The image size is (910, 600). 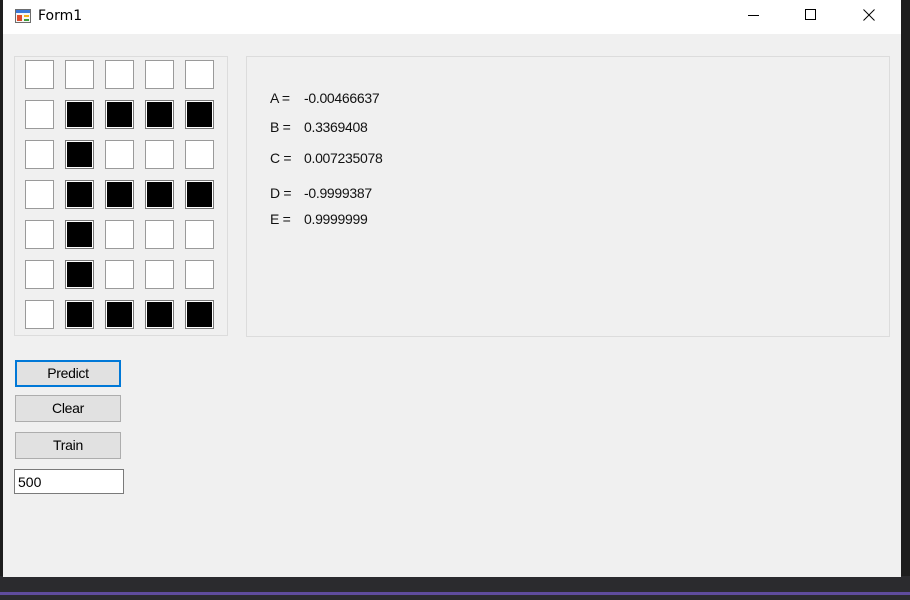 I want to click on grid-cell-r2-c3, so click(x=119, y=114).